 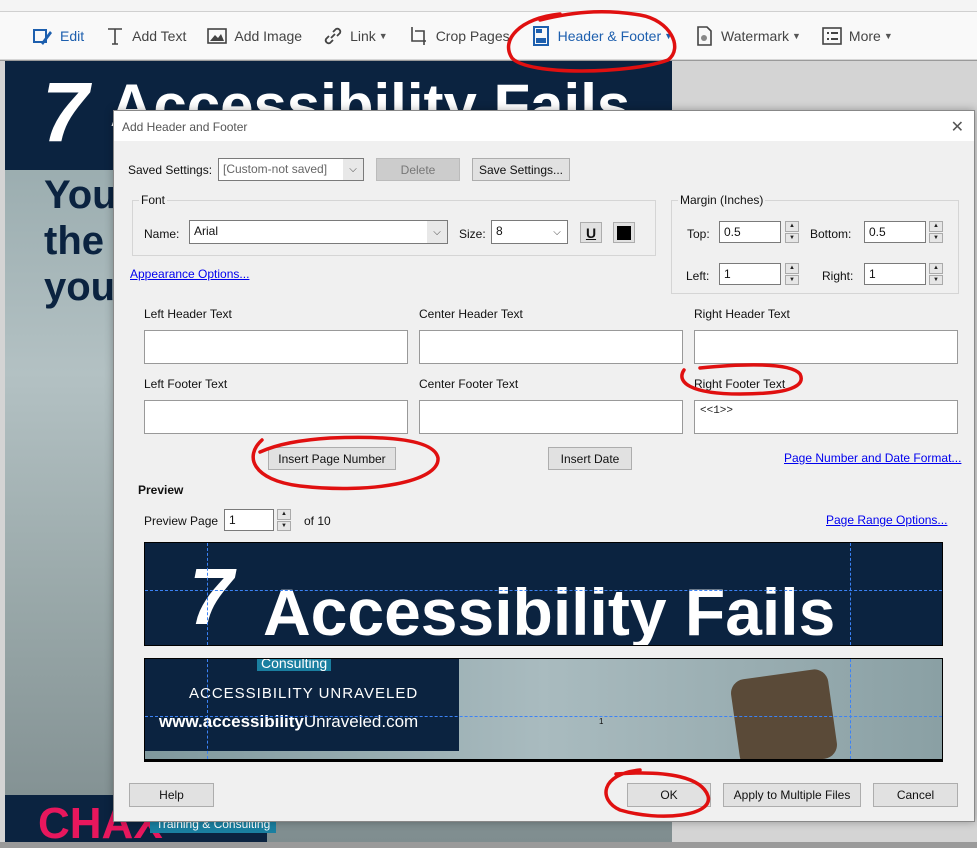 What do you see at coordinates (488, 6) in the screenshot?
I see `top-tab-strip` at bounding box center [488, 6].